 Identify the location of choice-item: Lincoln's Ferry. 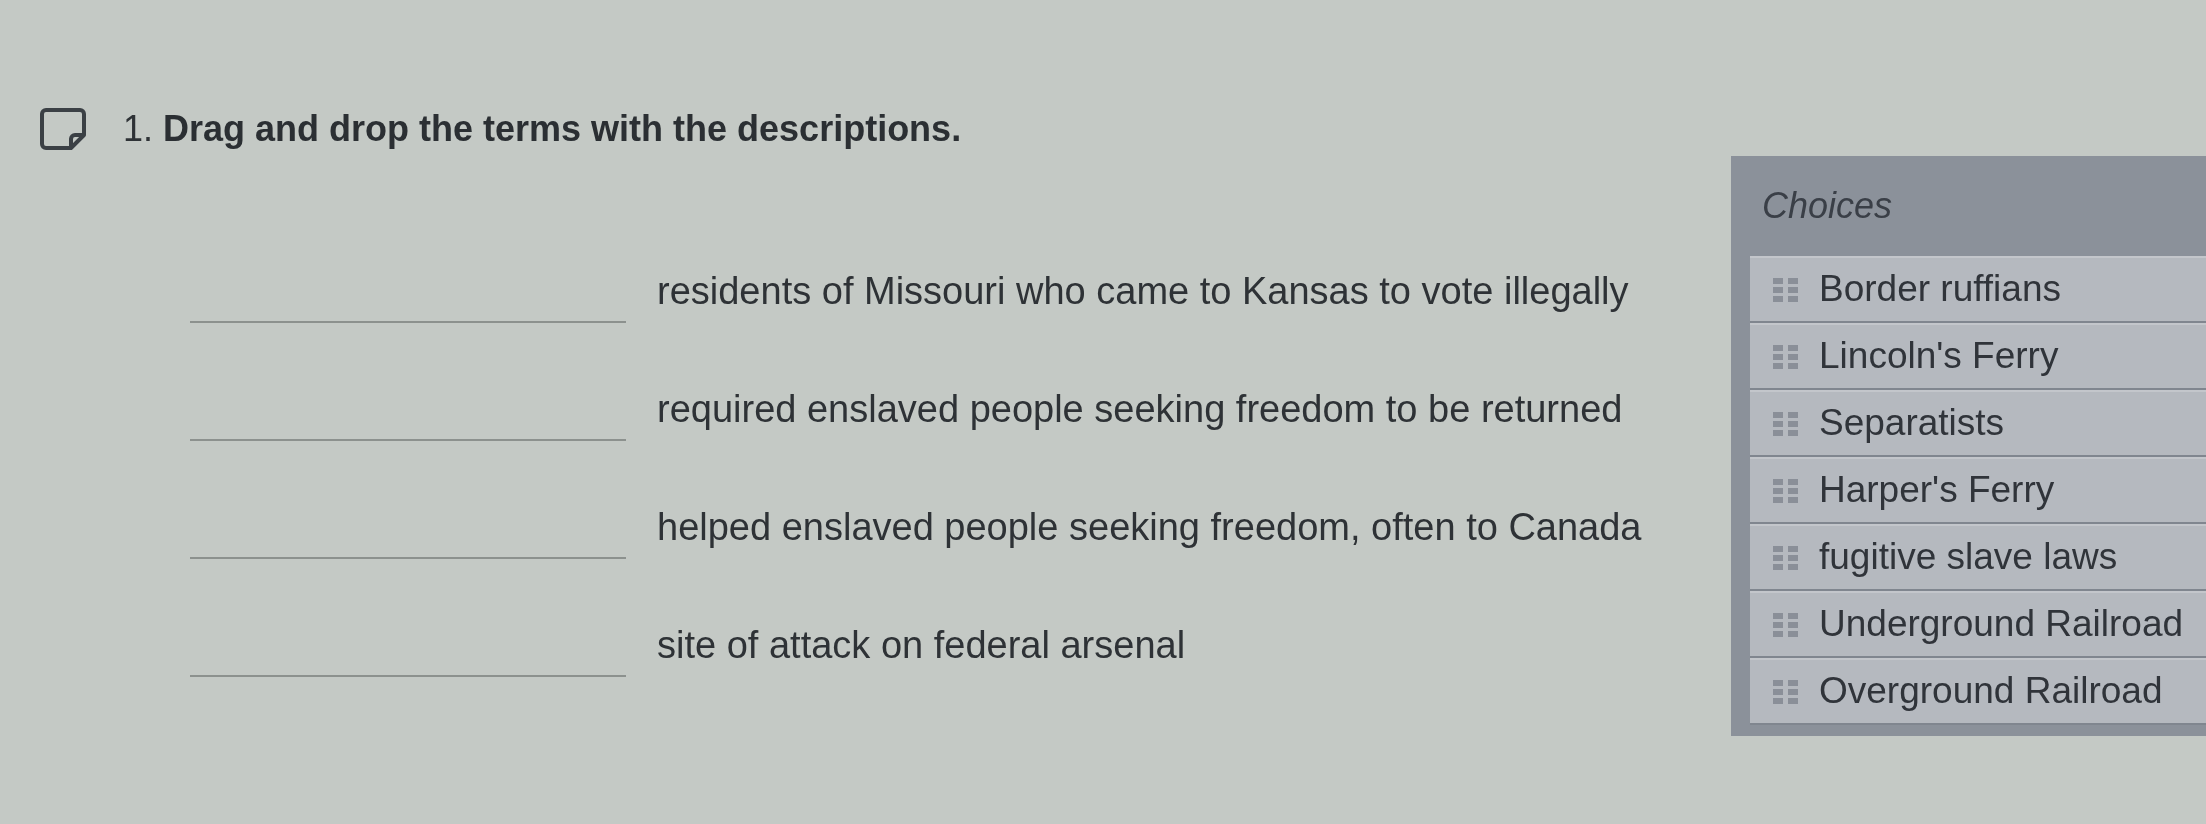
(1978, 356).